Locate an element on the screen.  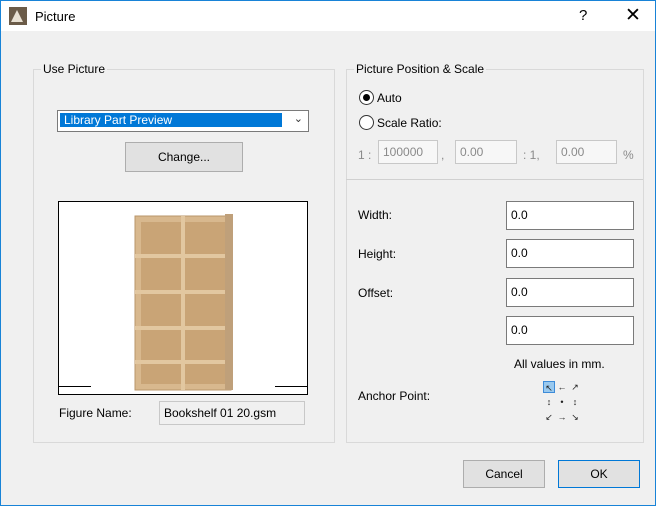
anchor-point-grid: ↖ ← ↗ ↕ • ↕ ↙ → ↘ is located at coordinates (562, 402).